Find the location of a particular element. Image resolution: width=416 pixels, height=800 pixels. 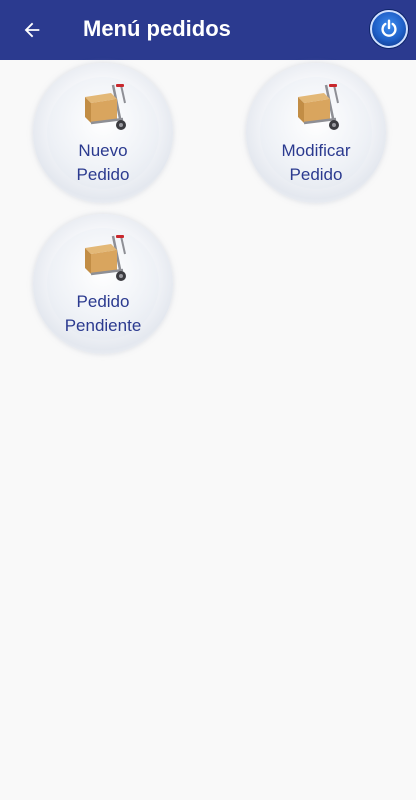

app-bar: Menú pedidos is located at coordinates (208, 30).